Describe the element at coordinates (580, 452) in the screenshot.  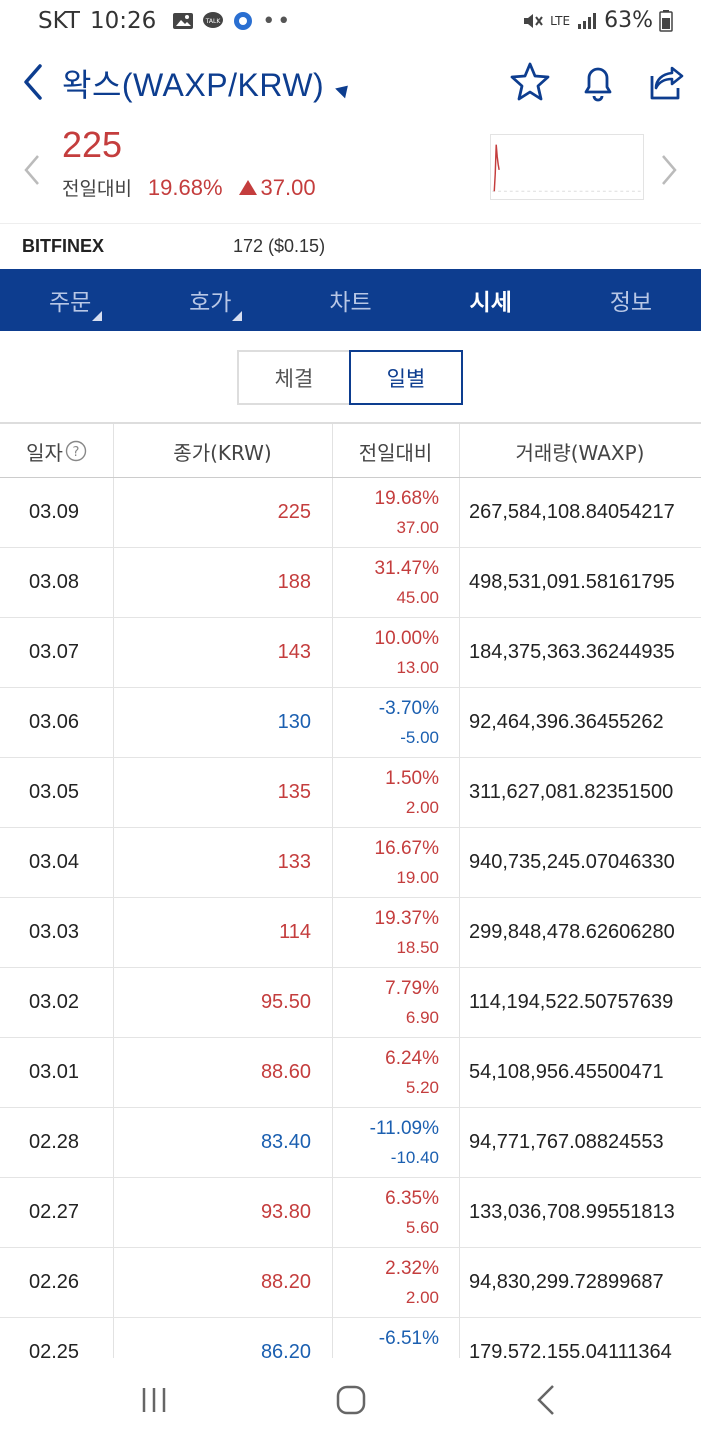
I see `header-volume: 거래량(WAXP)` at that location.